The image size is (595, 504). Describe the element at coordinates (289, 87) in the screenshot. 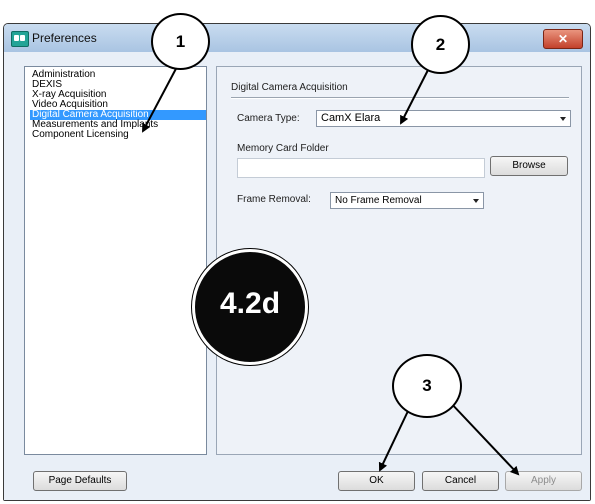

I see `panel-title: Digital Camera Acquisition` at that location.